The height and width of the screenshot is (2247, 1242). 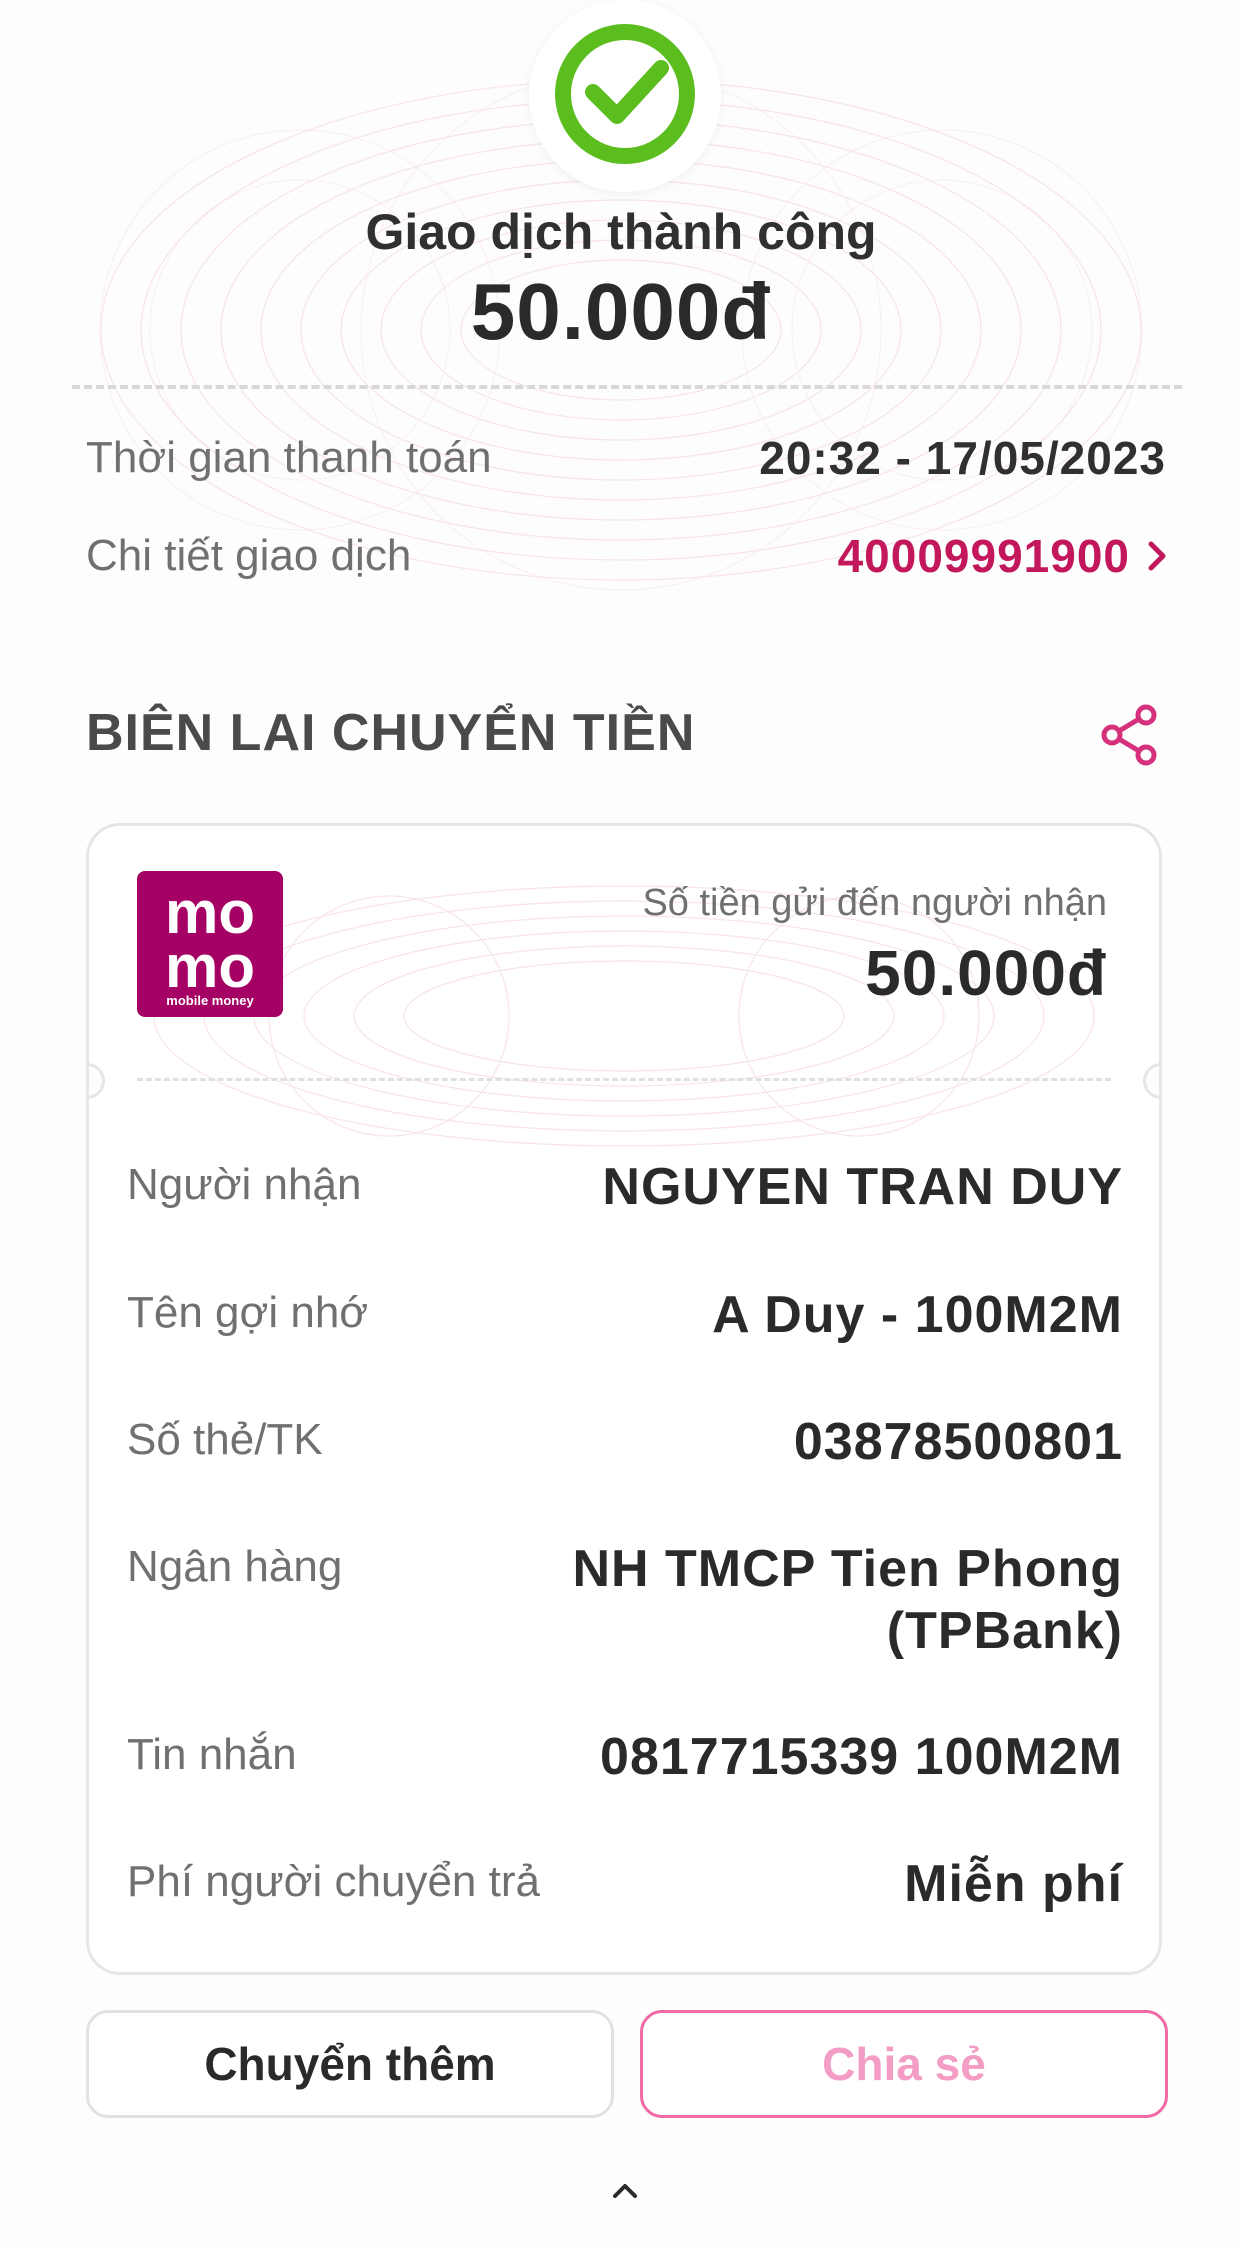 I want to click on momo-logo: mo mo mobile money, so click(x=210, y=944).